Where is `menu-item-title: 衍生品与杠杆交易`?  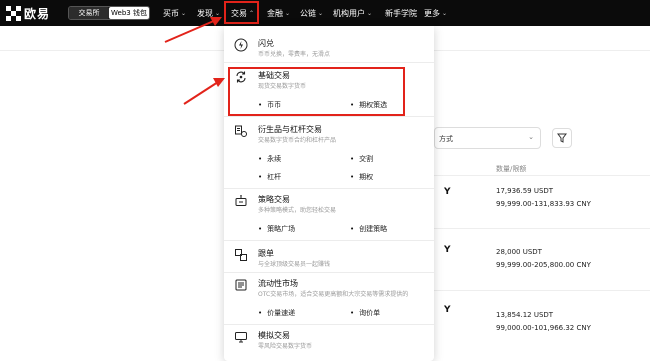
menu-item-title: 衍生品与杠杆交易 is located at coordinates (290, 129).